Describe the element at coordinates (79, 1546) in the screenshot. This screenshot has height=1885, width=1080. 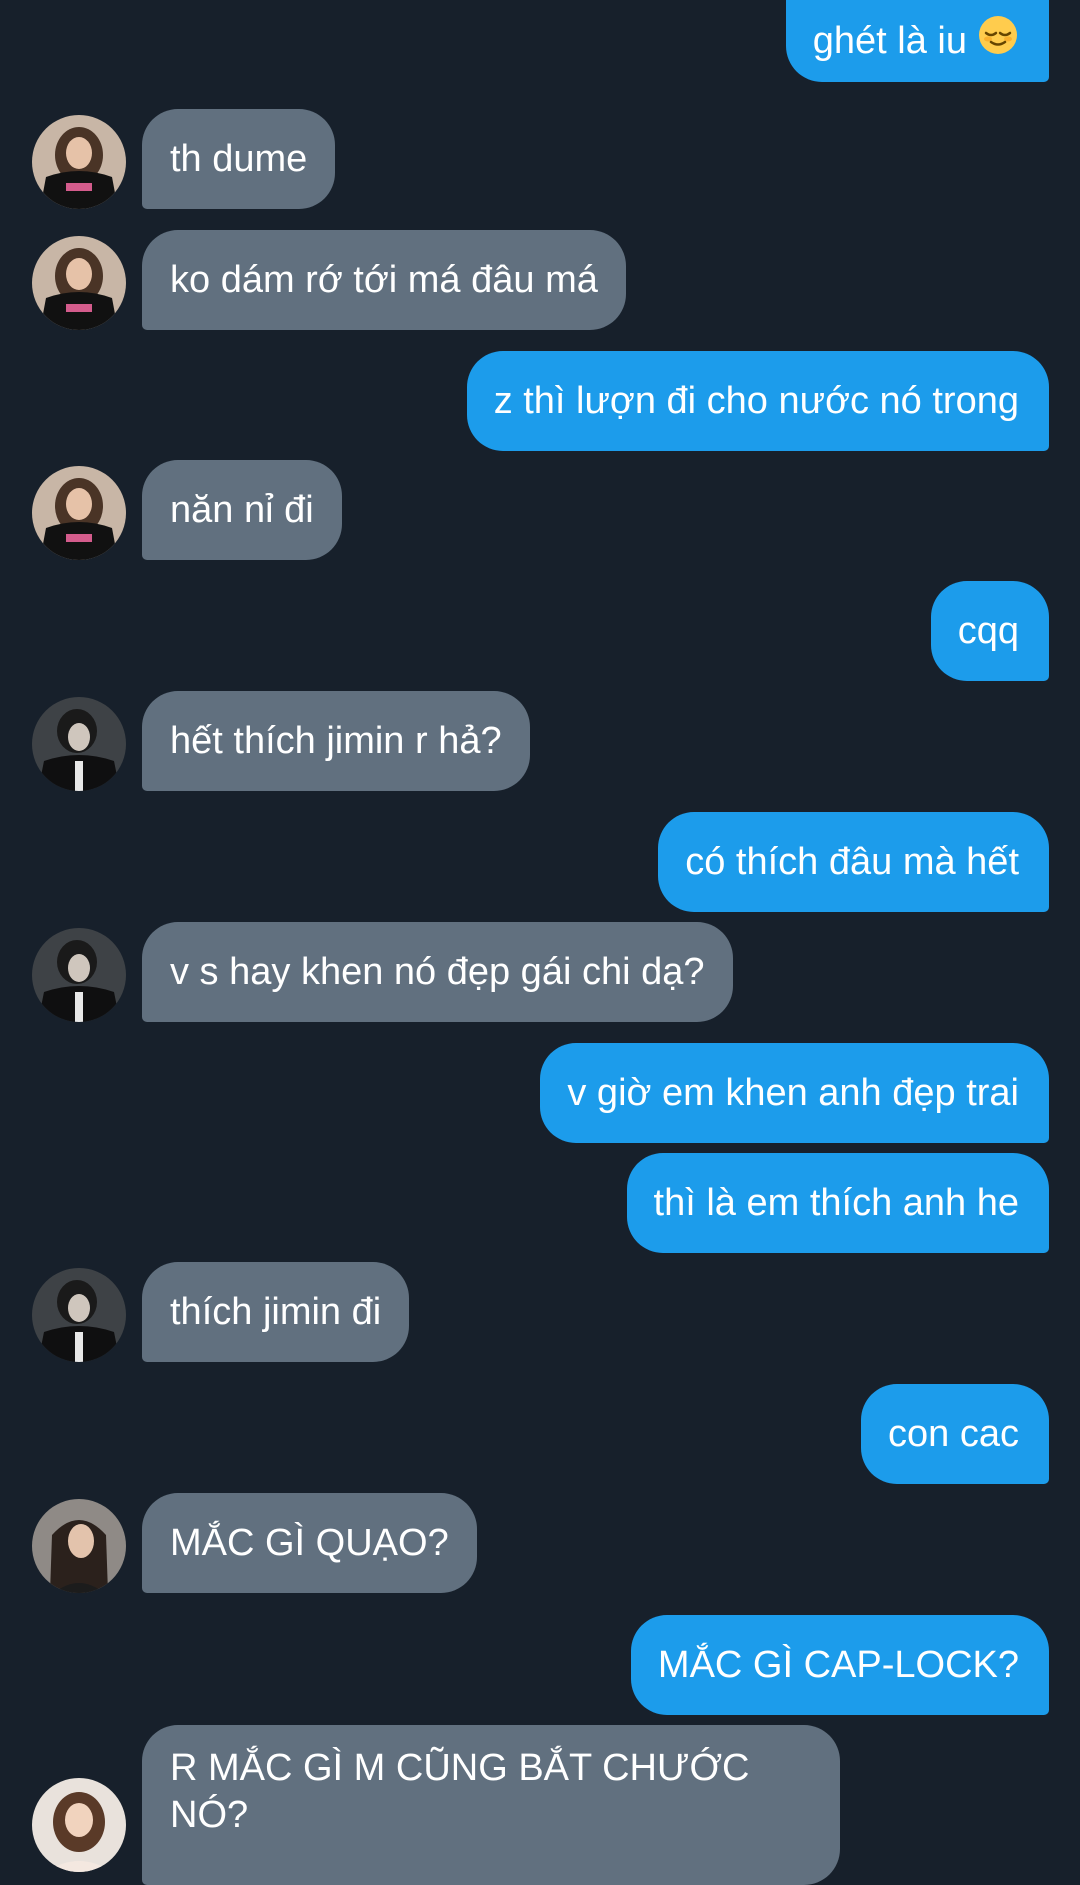
I see `avatar-girl-long-hair` at that location.